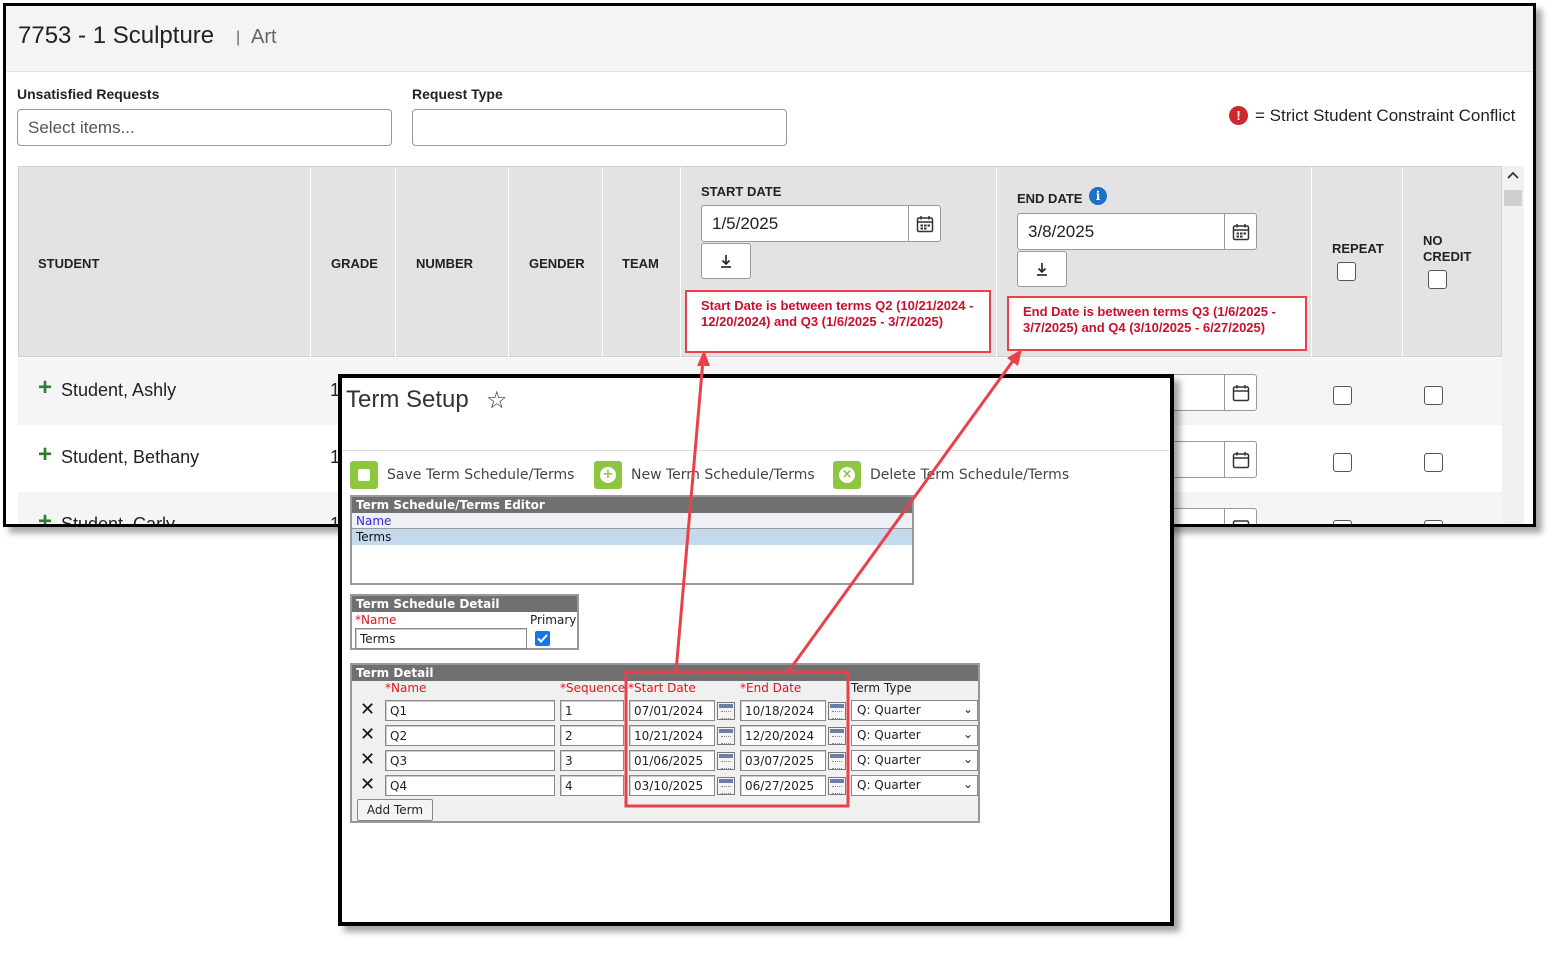 This screenshot has height=958, width=1565. I want to click on new-label: New Term Schedule/Terms, so click(723, 475).